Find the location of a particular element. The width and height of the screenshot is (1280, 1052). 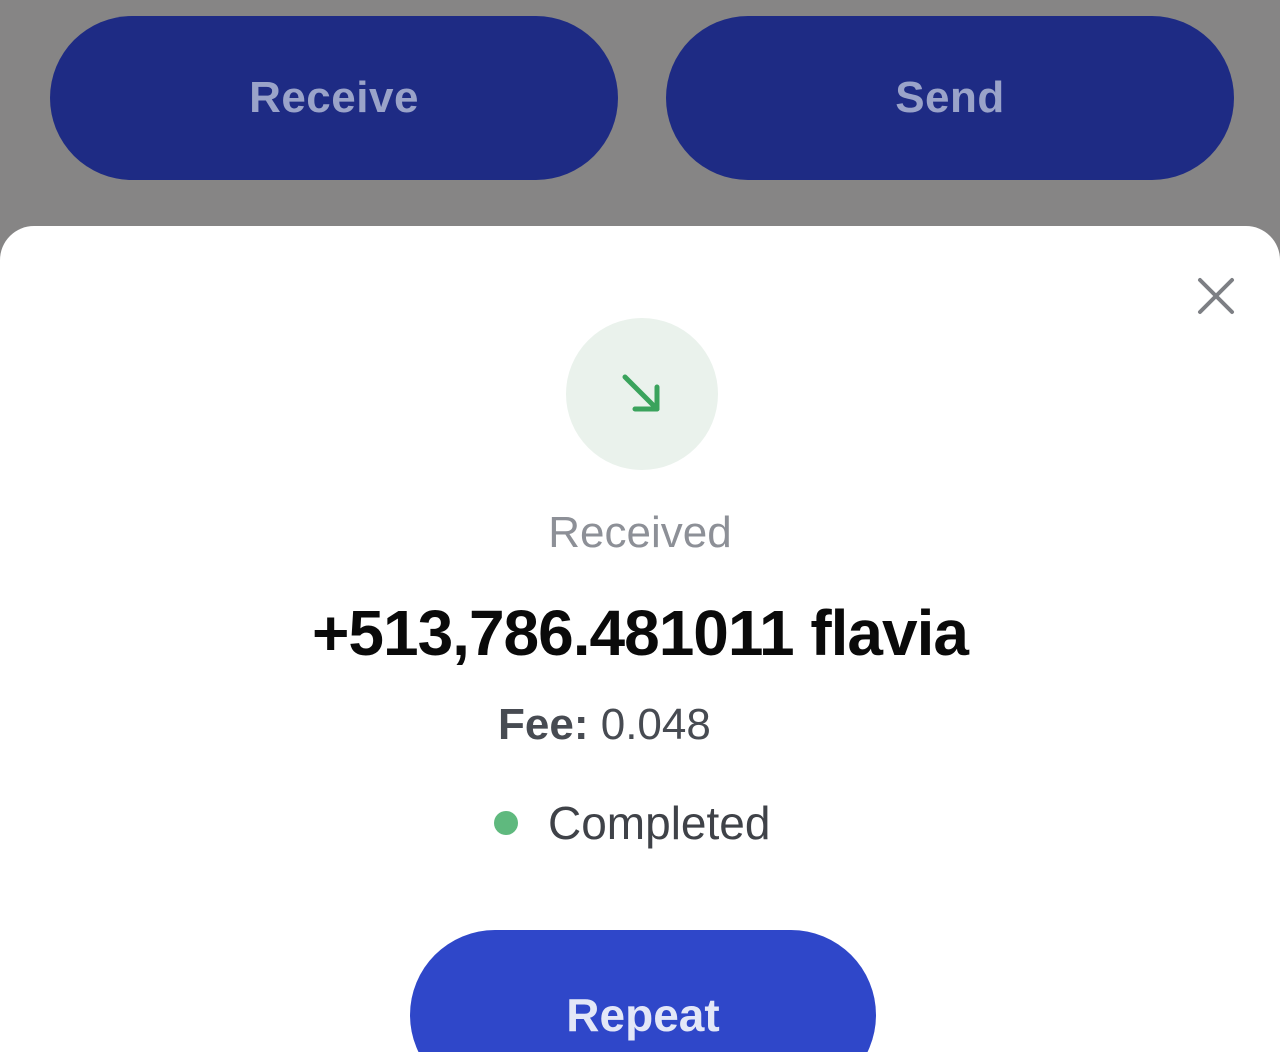

receive-button: Receive is located at coordinates (334, 98).